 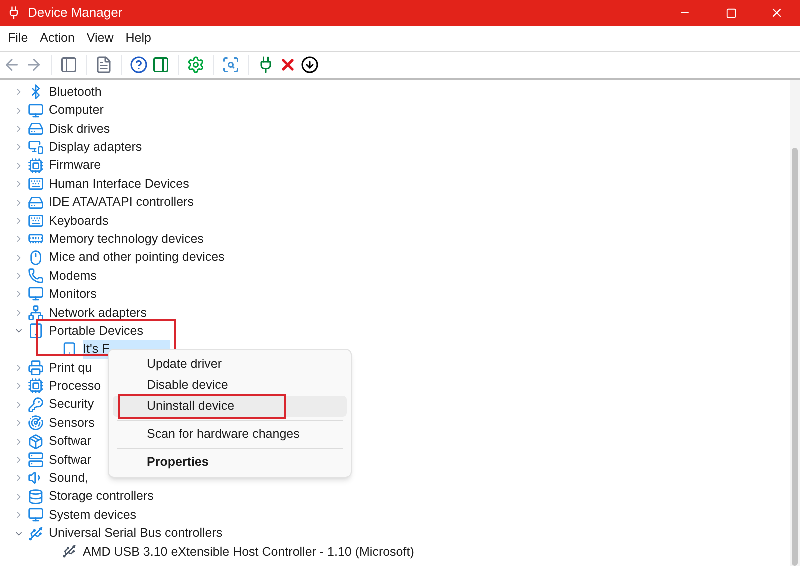 What do you see at coordinates (36, 404) in the screenshot?
I see `key-icon` at bounding box center [36, 404].